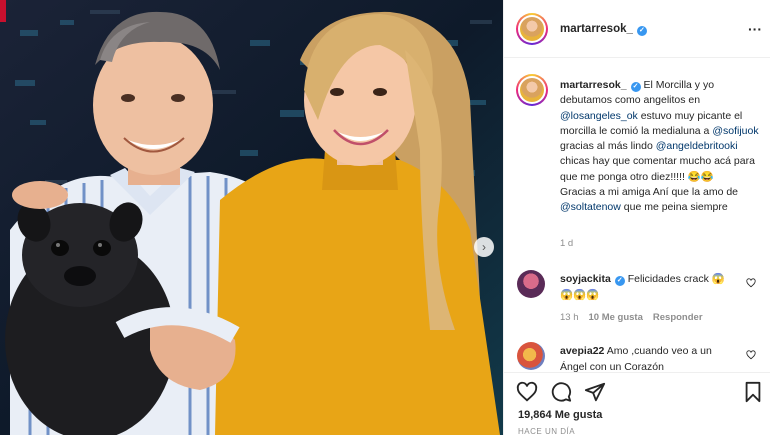 This screenshot has width=770, height=435. What do you see at coordinates (580, 294) in the screenshot?
I see `comment-body-line2: 😱😱😱` at bounding box center [580, 294].